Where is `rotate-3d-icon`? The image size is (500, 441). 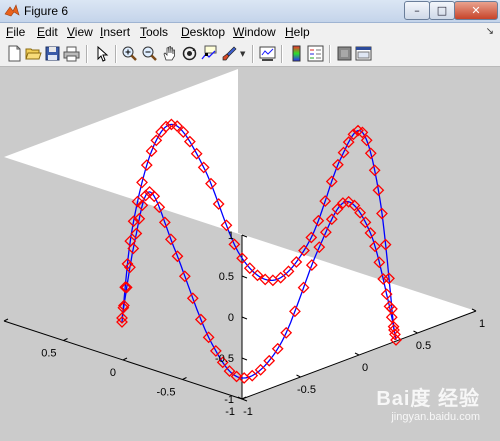 rotate-3d-icon is located at coordinates (189, 53).